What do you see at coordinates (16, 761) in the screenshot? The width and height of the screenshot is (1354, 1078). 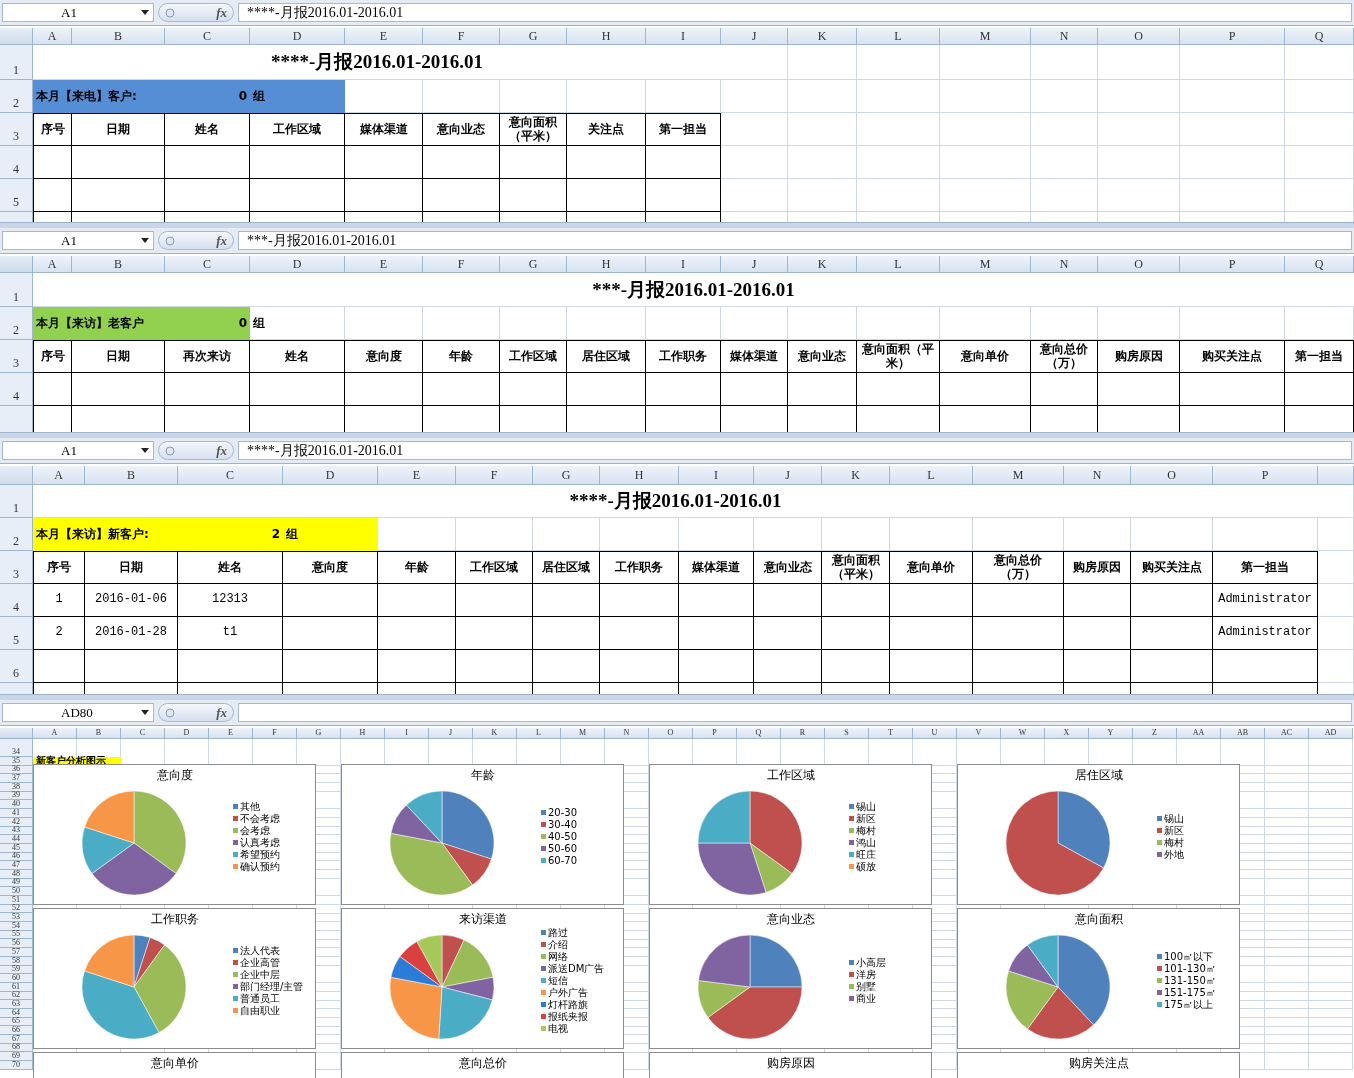 I see `row-header: 35` at bounding box center [16, 761].